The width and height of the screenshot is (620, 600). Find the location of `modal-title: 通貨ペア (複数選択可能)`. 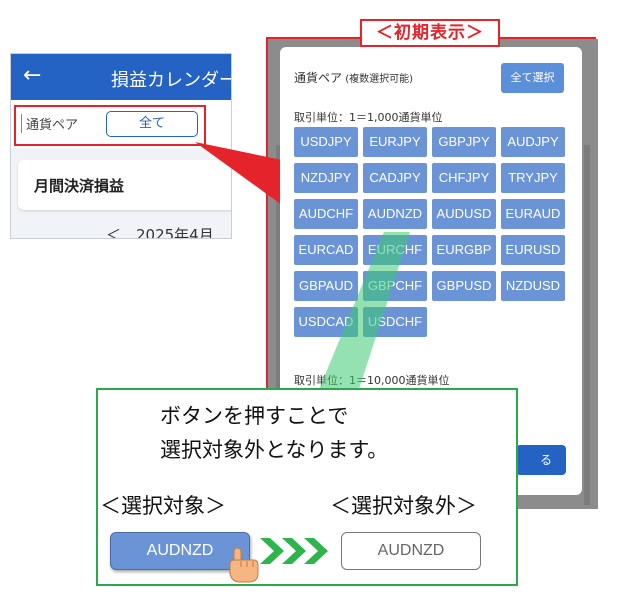

modal-title: 通貨ペア (複数選択可能) is located at coordinates (353, 77).